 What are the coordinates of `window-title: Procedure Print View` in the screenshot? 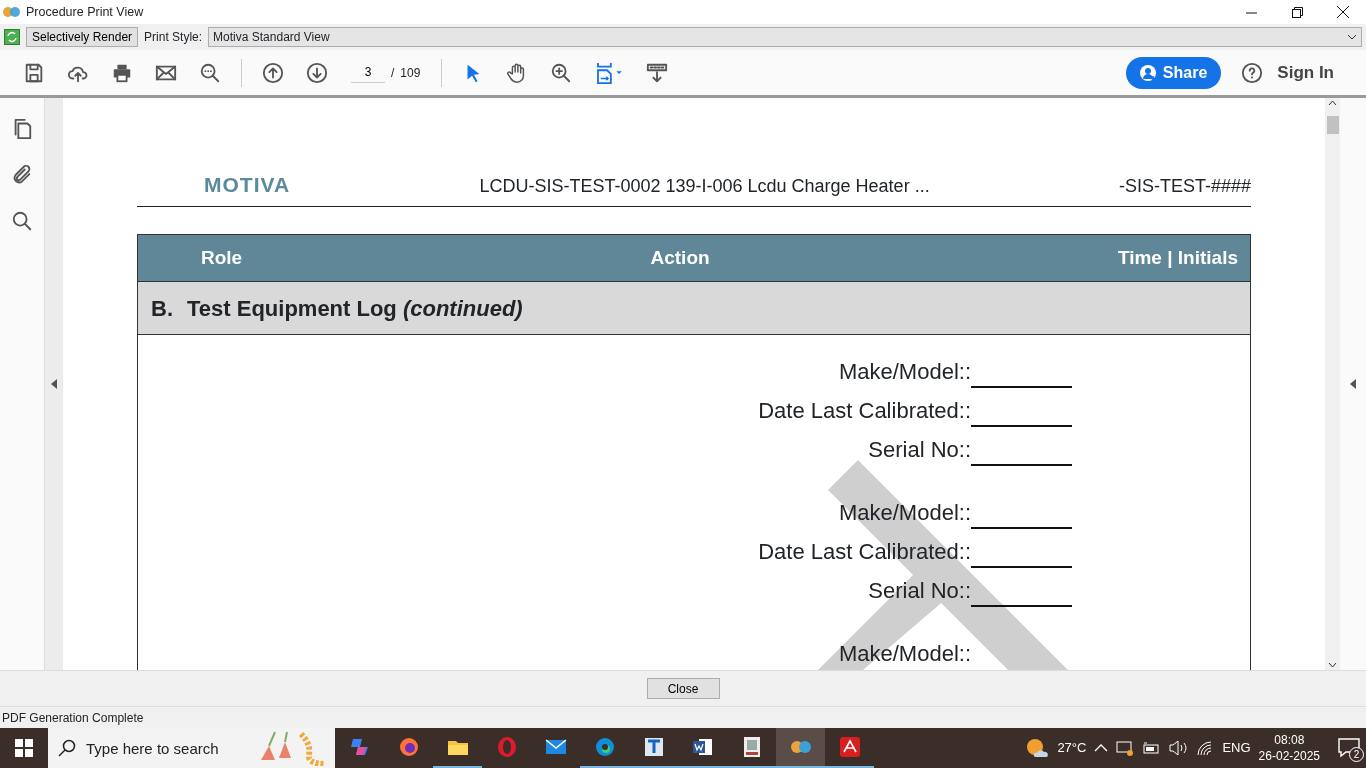 It's located at (85, 12).